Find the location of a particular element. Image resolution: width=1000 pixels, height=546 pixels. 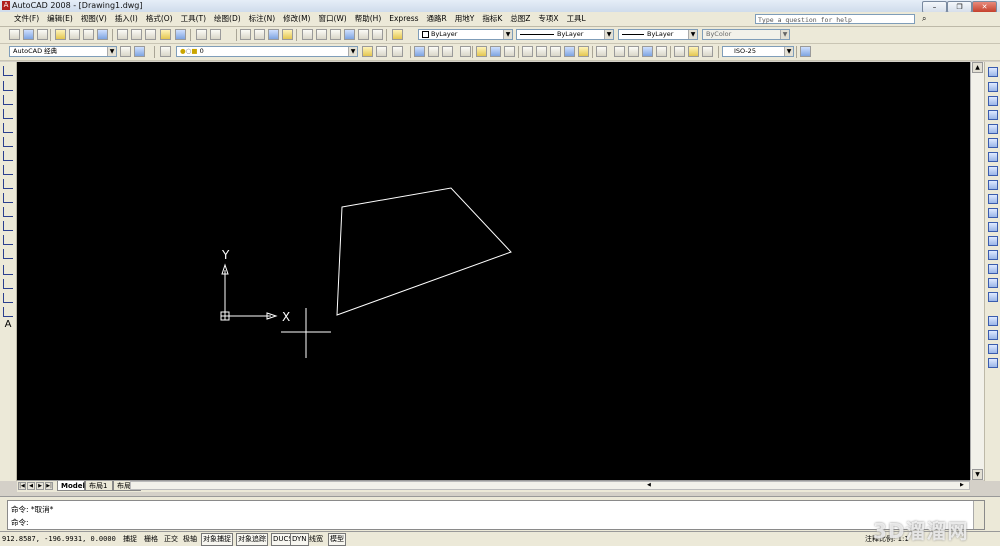

multiline-text-icon: A is located at coordinates (8, 325).